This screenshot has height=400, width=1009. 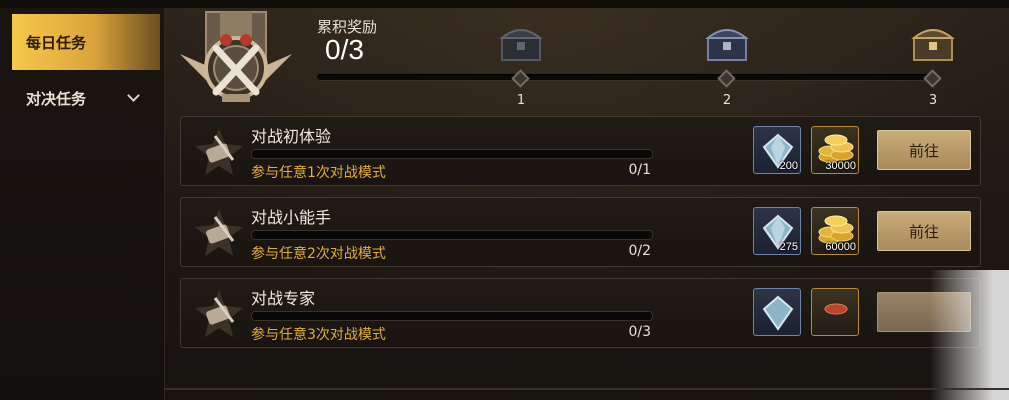 What do you see at coordinates (318, 173) in the screenshot?
I see `task-description: 参与任意1次对战模式` at bounding box center [318, 173].